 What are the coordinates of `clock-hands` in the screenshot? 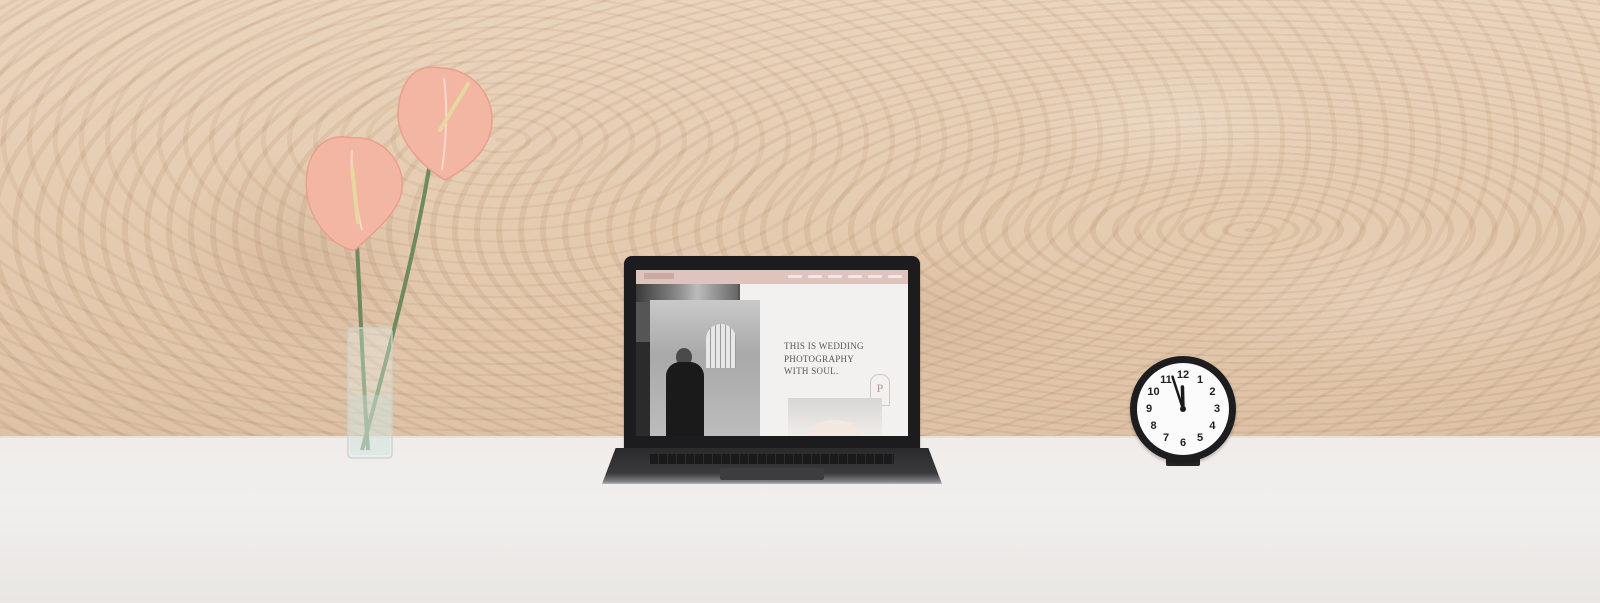 It's located at (1178, 393).